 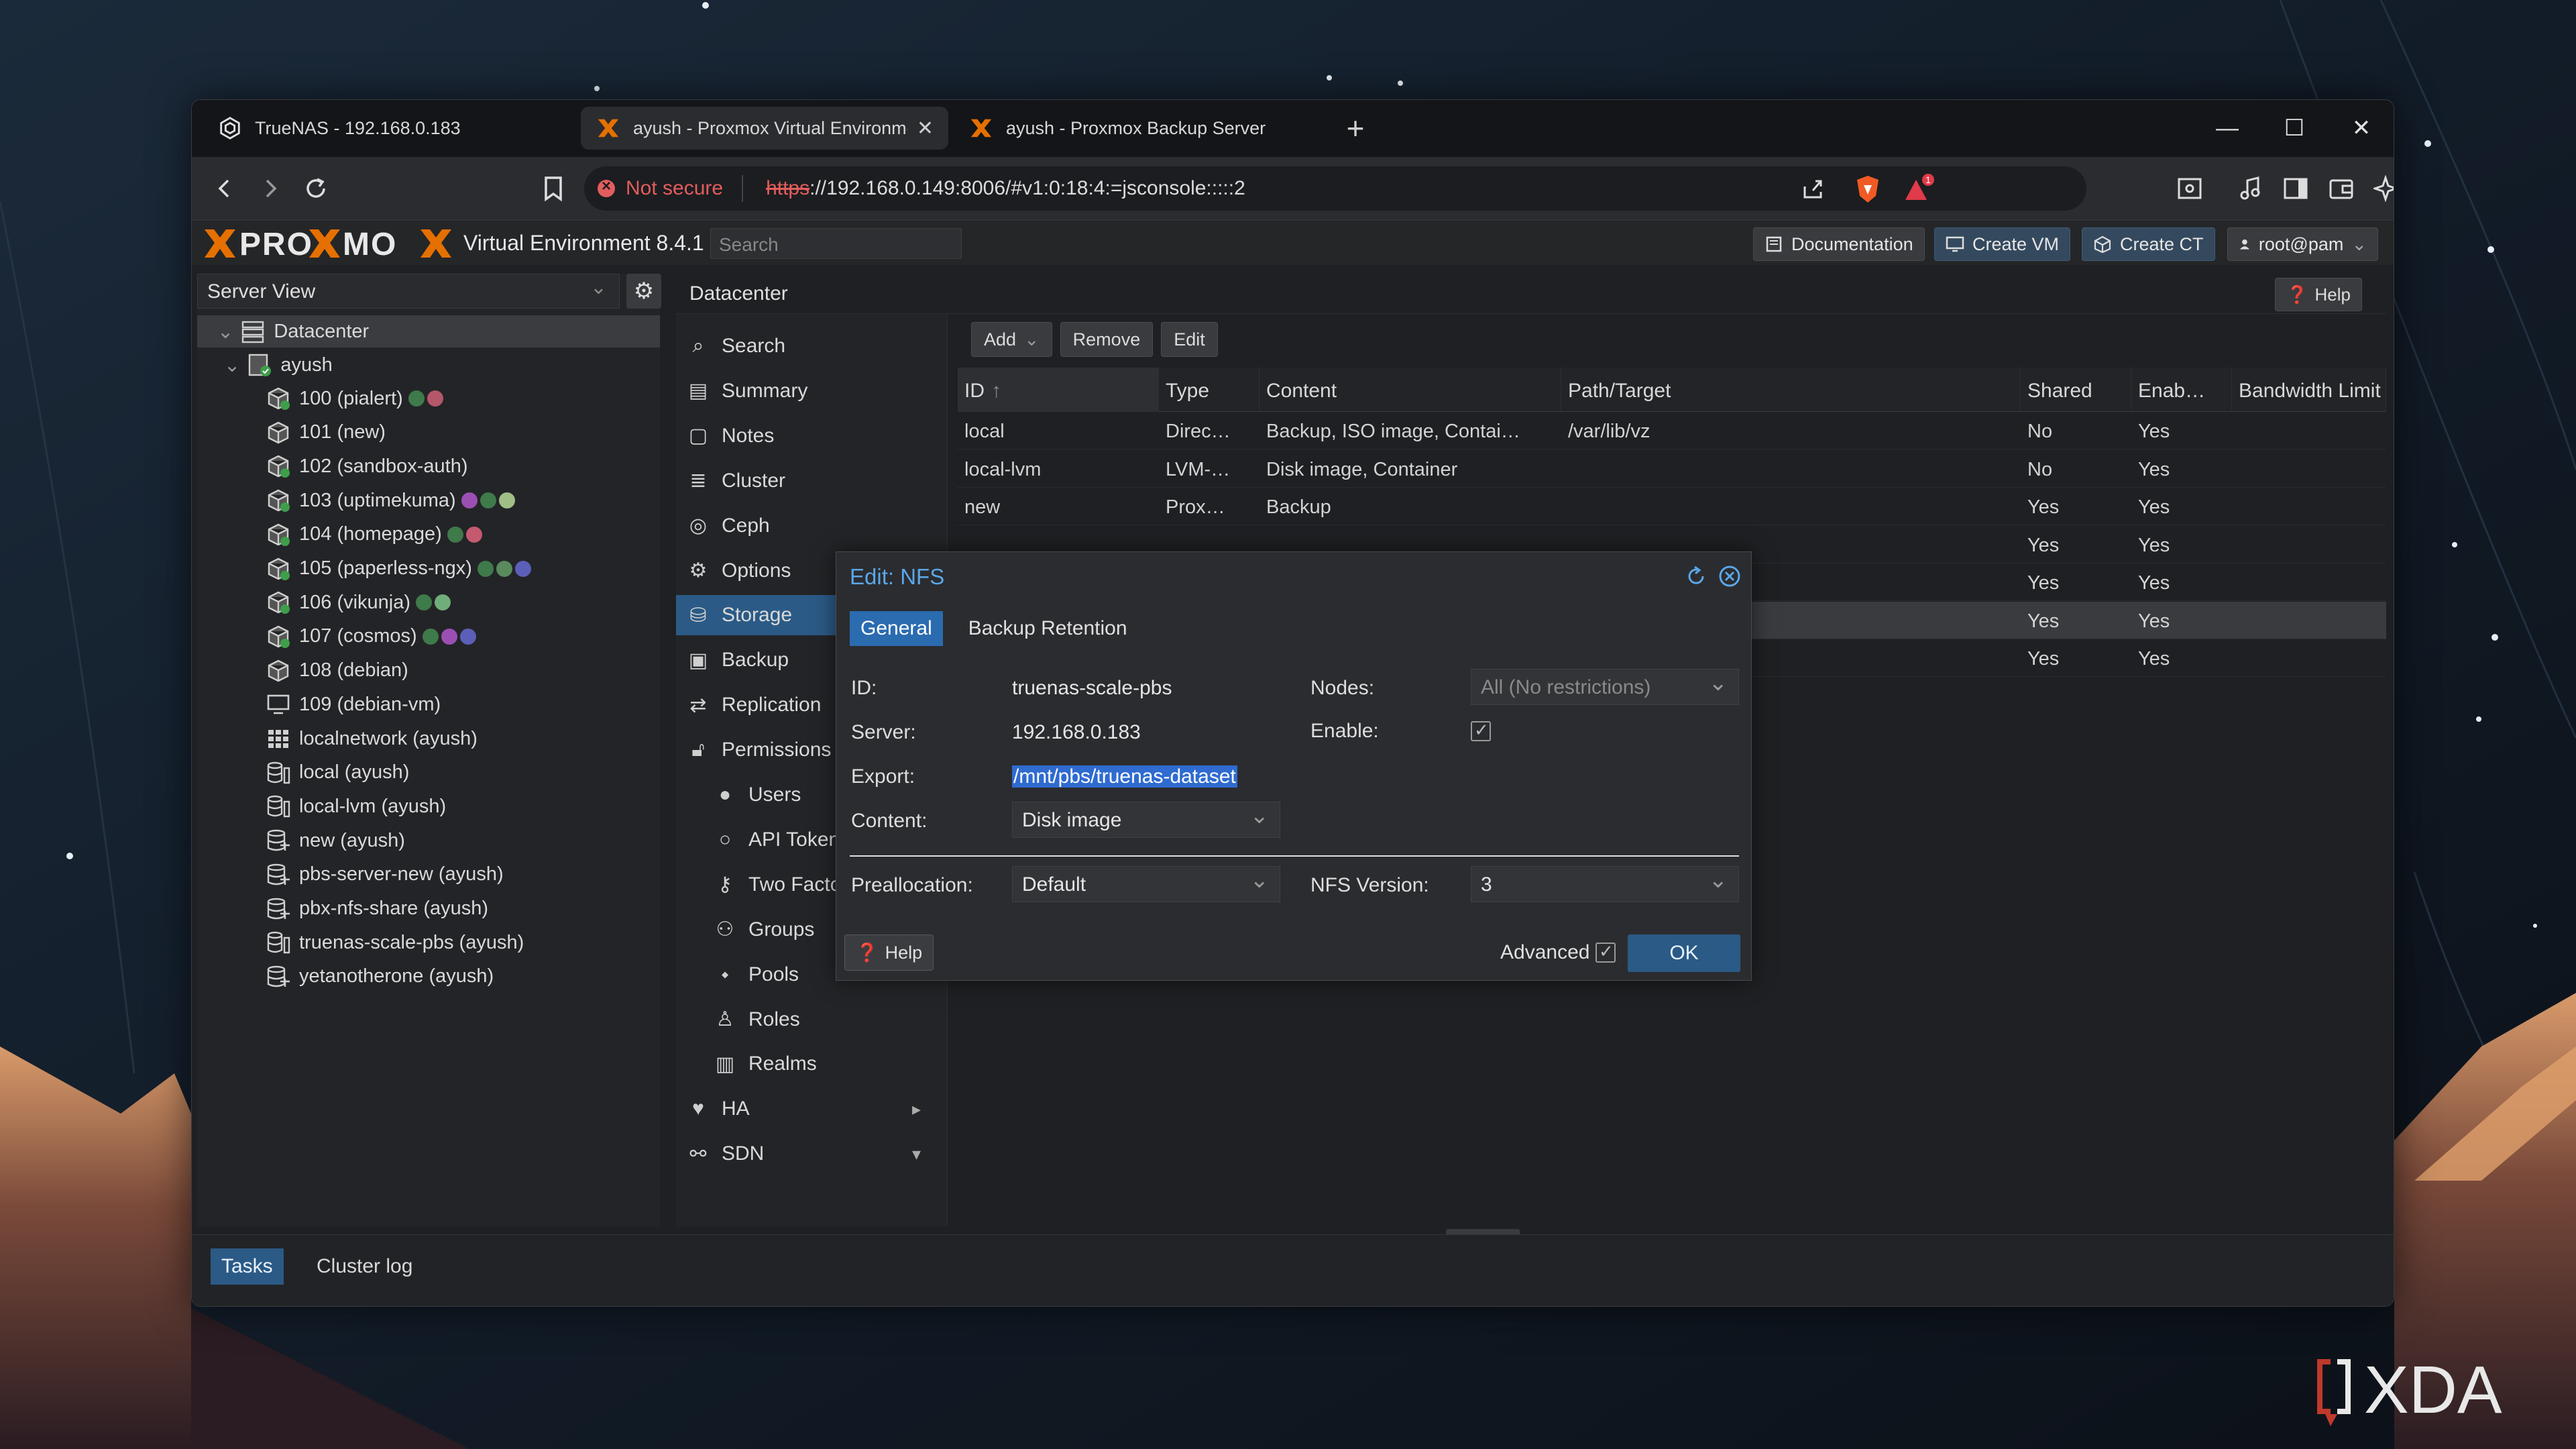 I want to click on advanced-checkbox, so click(x=1605, y=952).